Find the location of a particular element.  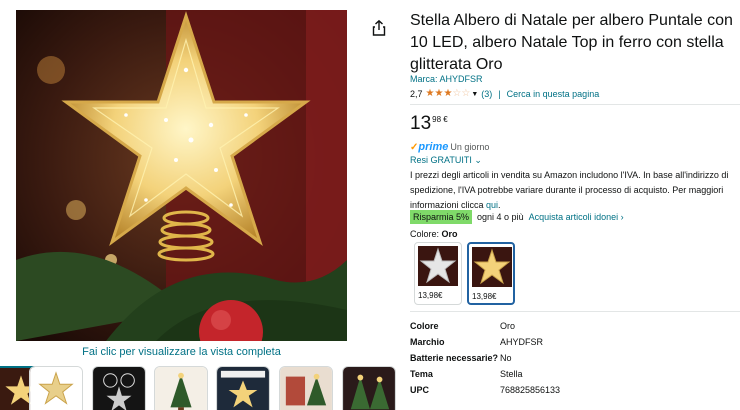

prime-detail: Un giorno is located at coordinates (470, 147).